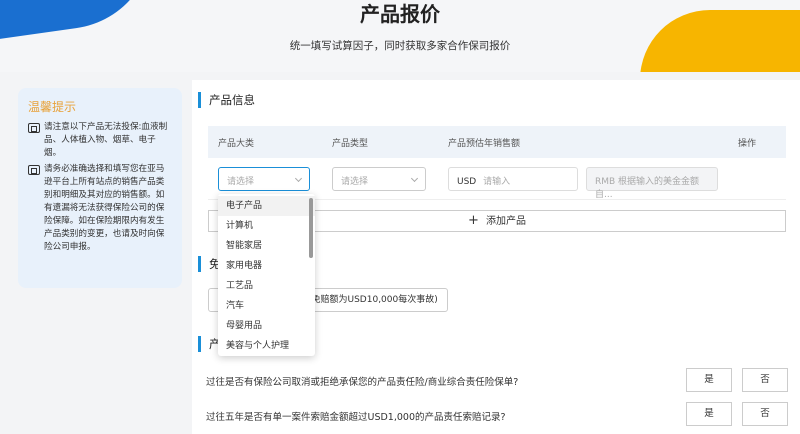  I want to click on tip-item: 请注意以下产品无法投保:血液制品、人体植入物、烟草、电子烟。, so click(100, 140).